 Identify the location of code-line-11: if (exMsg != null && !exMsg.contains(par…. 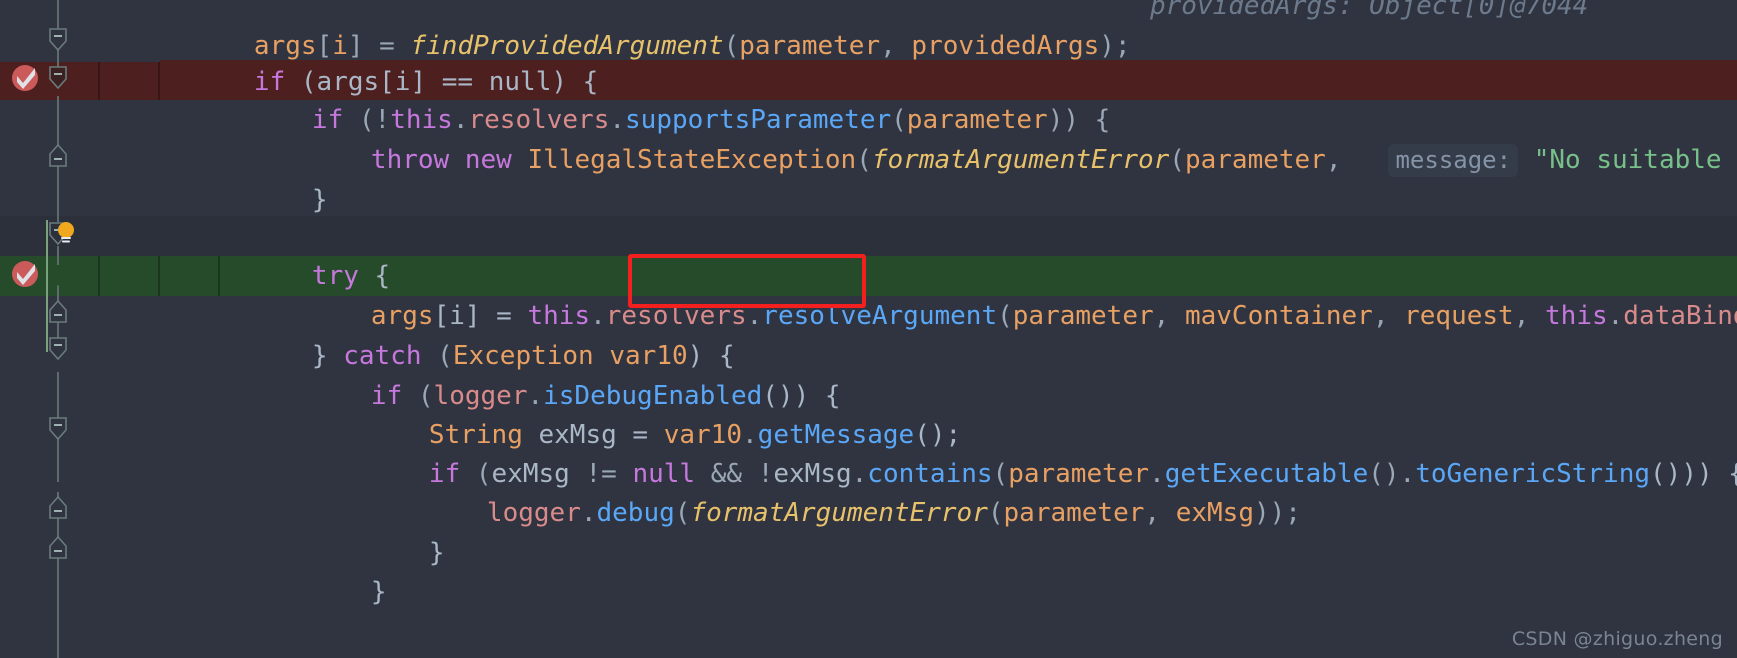
(868, 451).